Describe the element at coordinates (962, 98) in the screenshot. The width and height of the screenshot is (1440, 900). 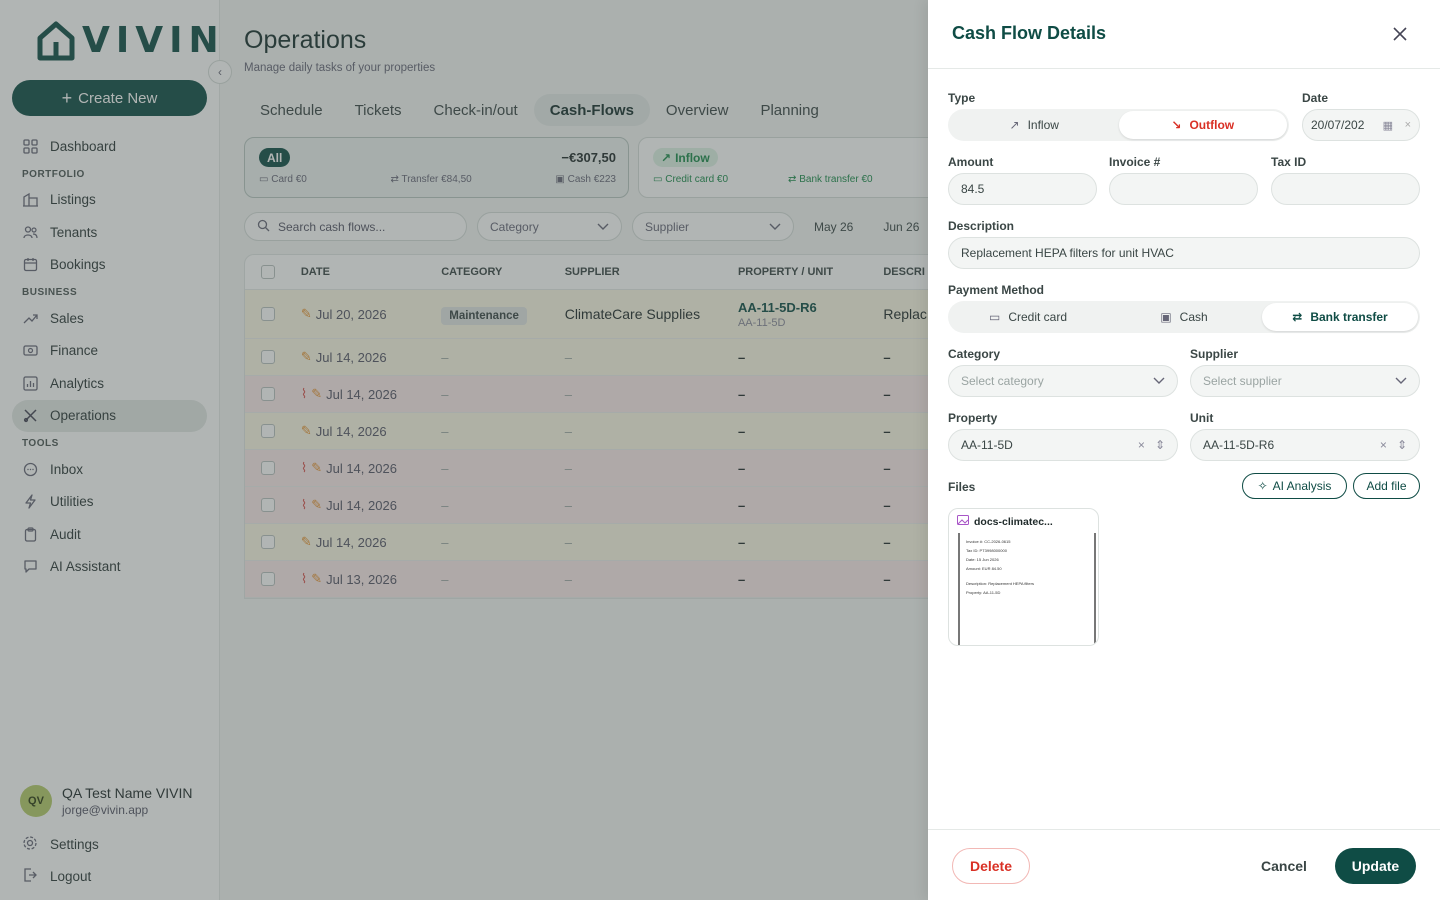
I see `type-label: Type` at that location.